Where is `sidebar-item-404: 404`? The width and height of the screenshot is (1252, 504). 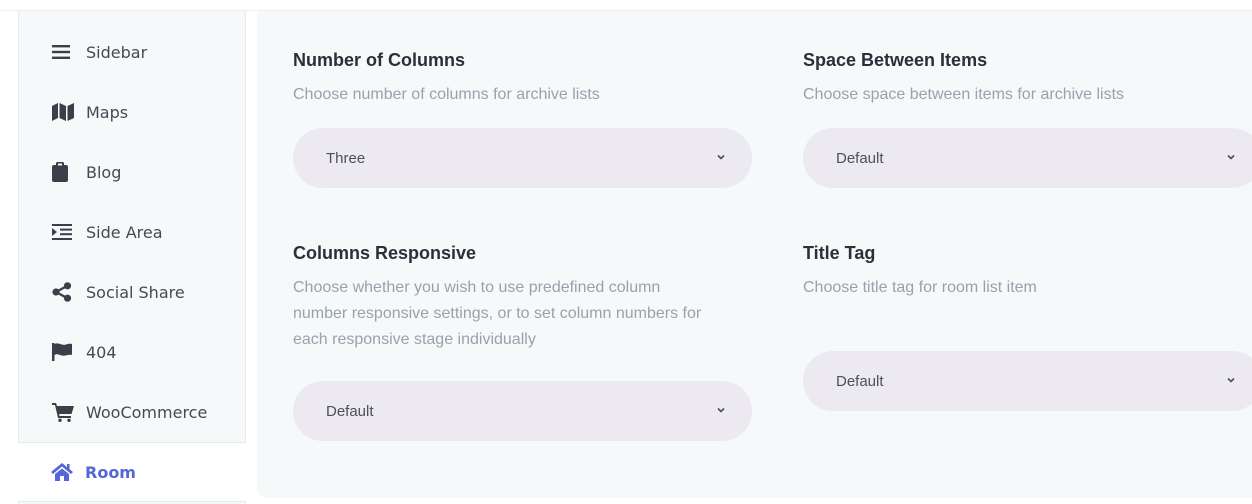
sidebar-item-404: 404 is located at coordinates (132, 352).